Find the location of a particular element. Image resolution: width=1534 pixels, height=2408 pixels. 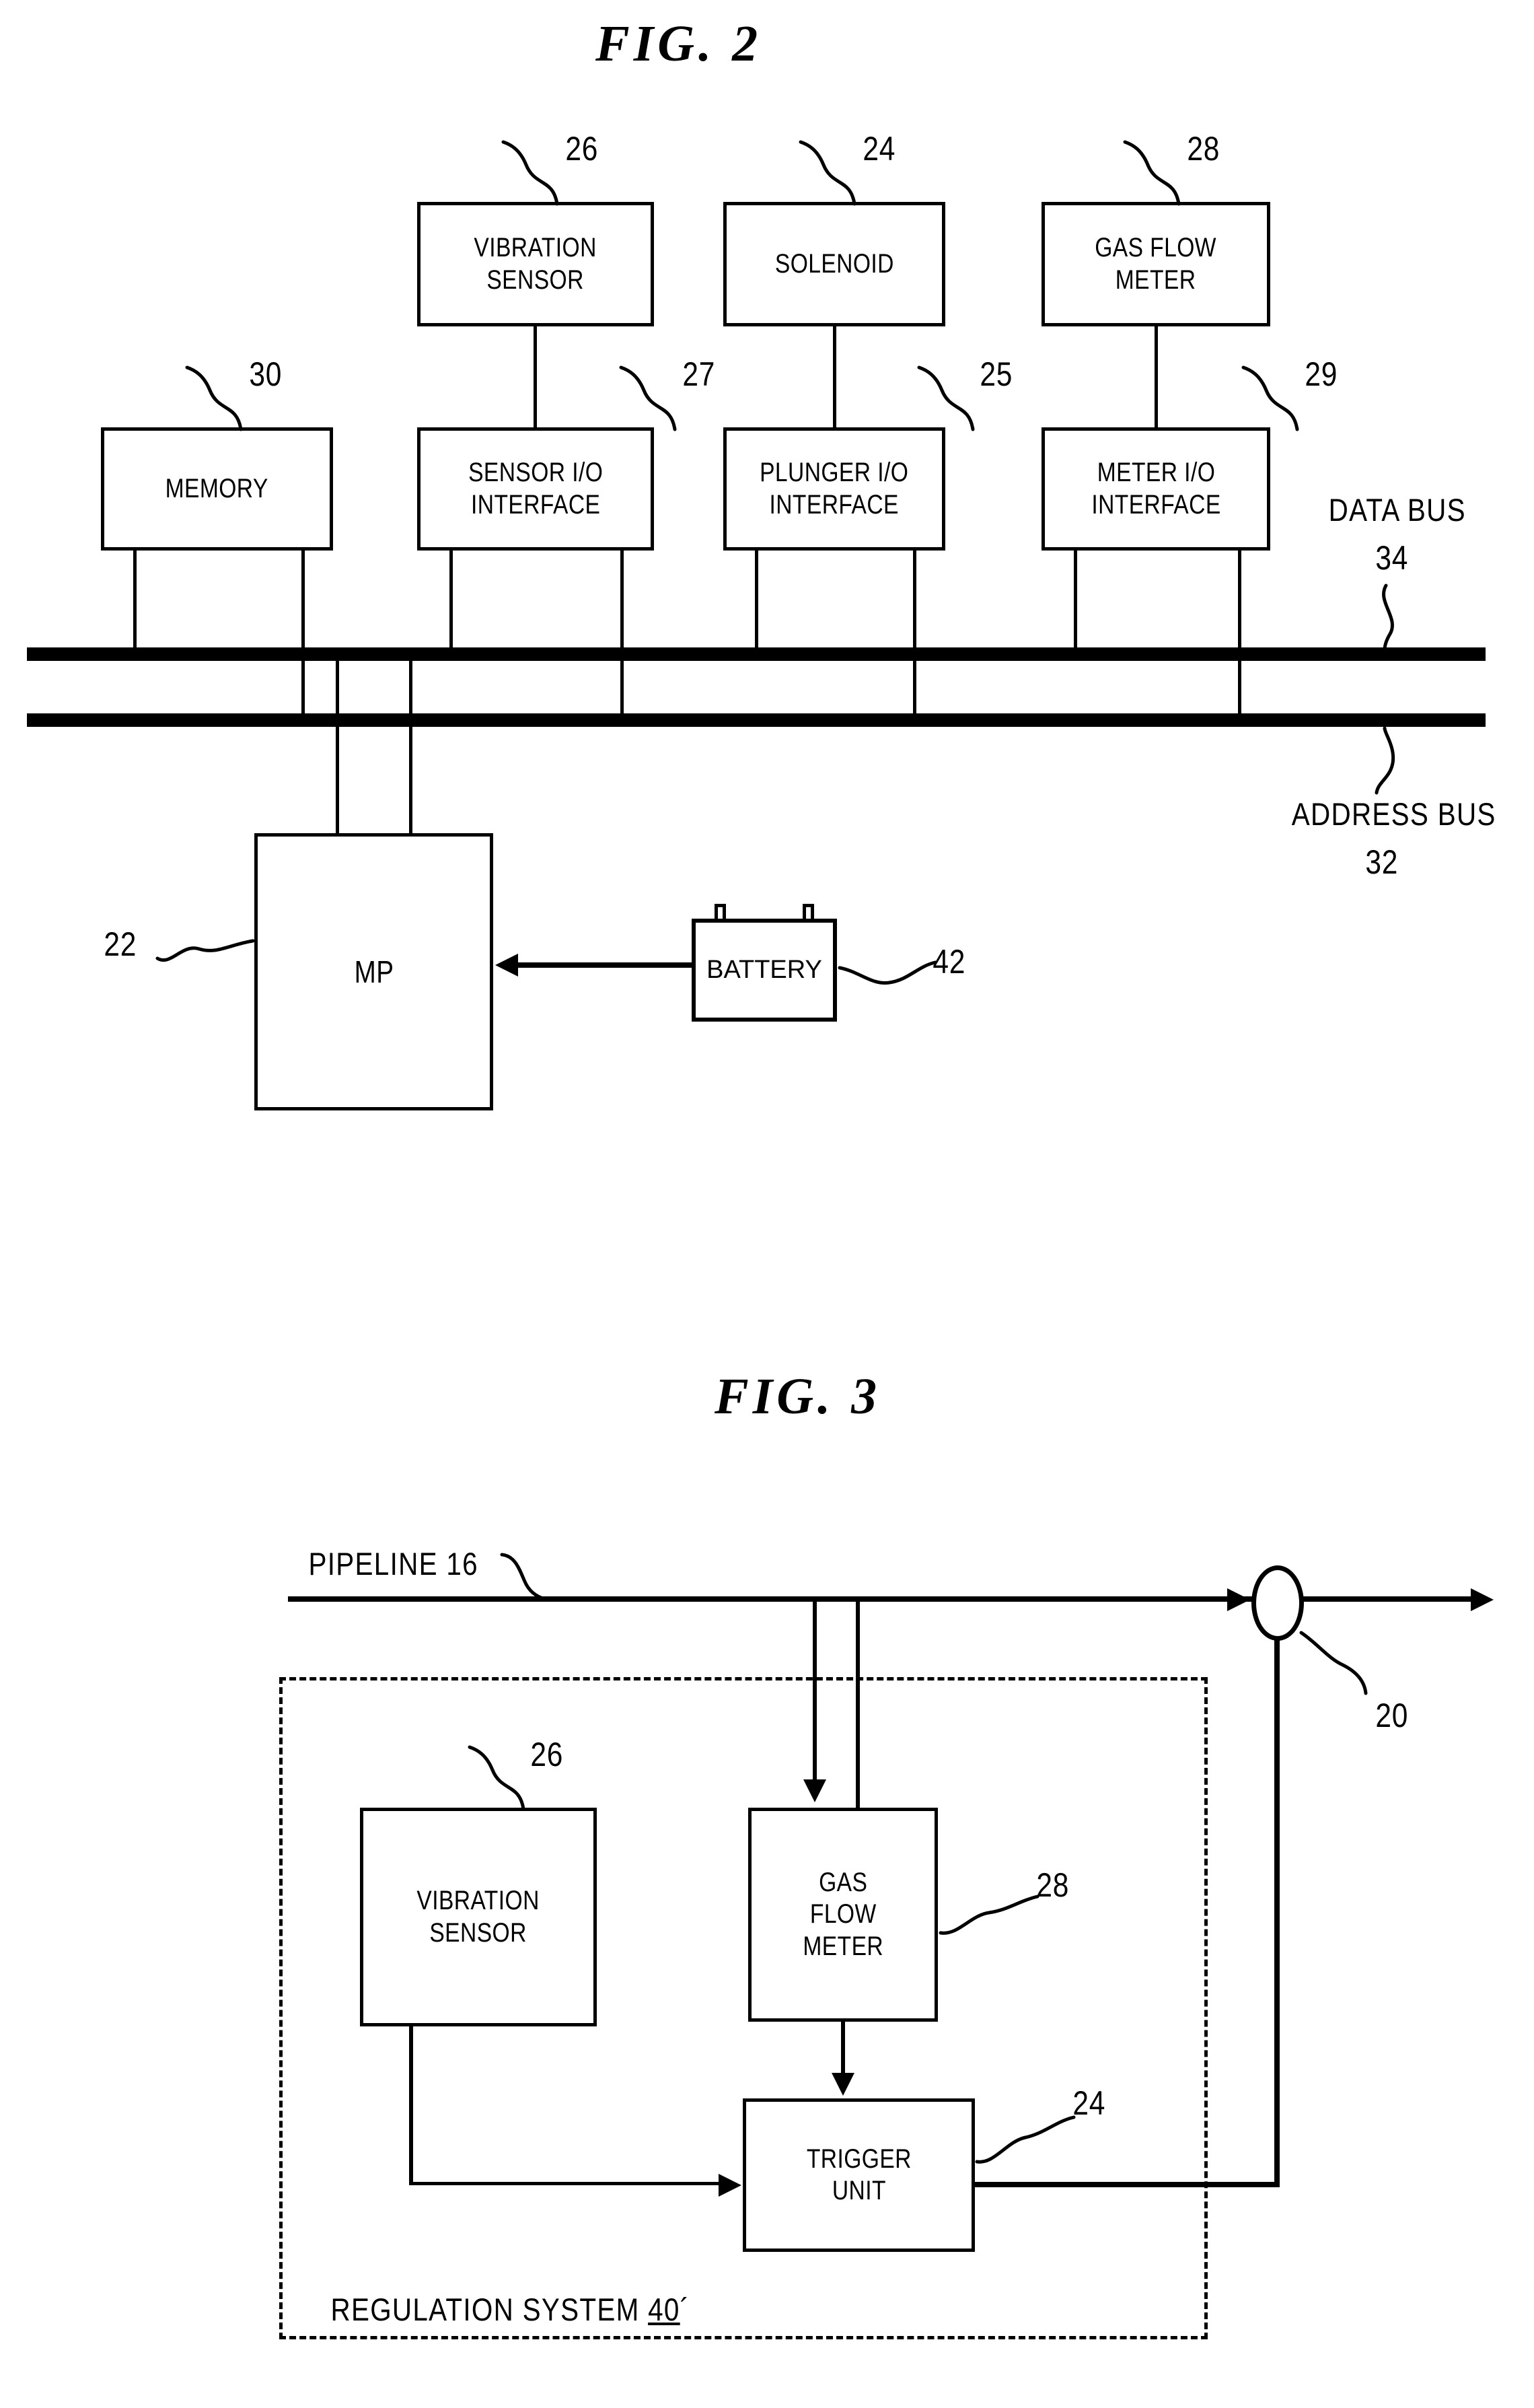

fig2-plunger-io-box: PLUNGER I/O INTERFACE is located at coordinates (834, 489).